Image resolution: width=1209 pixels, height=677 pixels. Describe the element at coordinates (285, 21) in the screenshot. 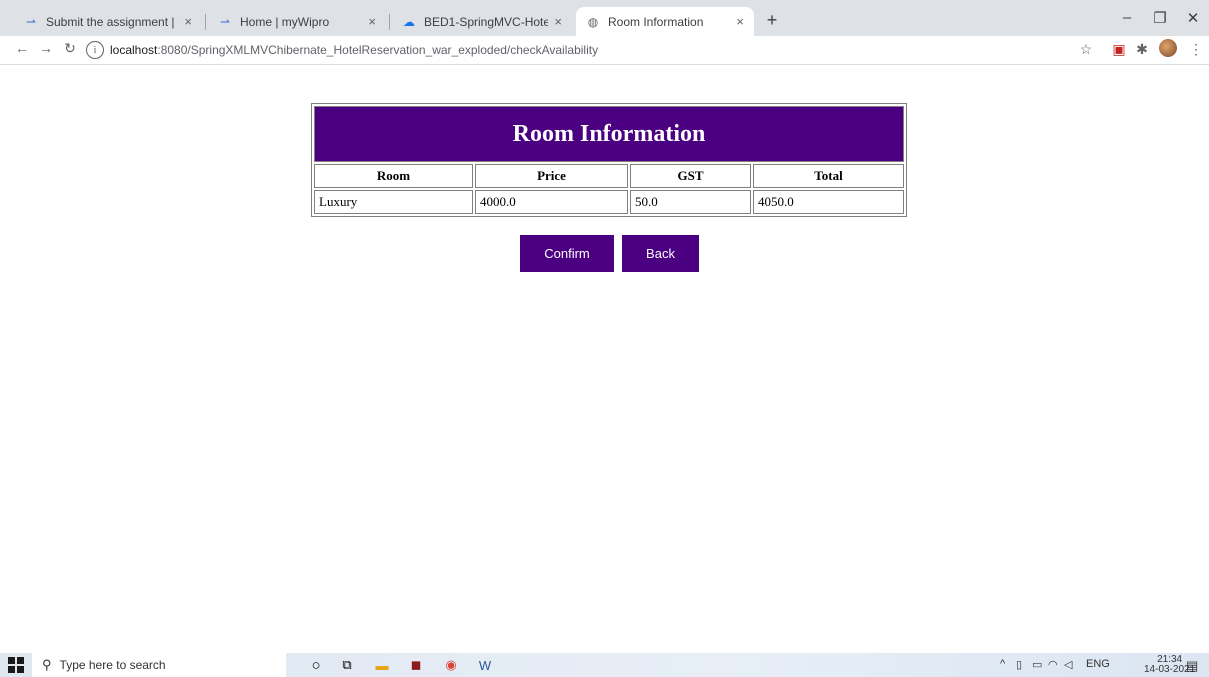

I see `tab-title: Home | myWipro` at that location.